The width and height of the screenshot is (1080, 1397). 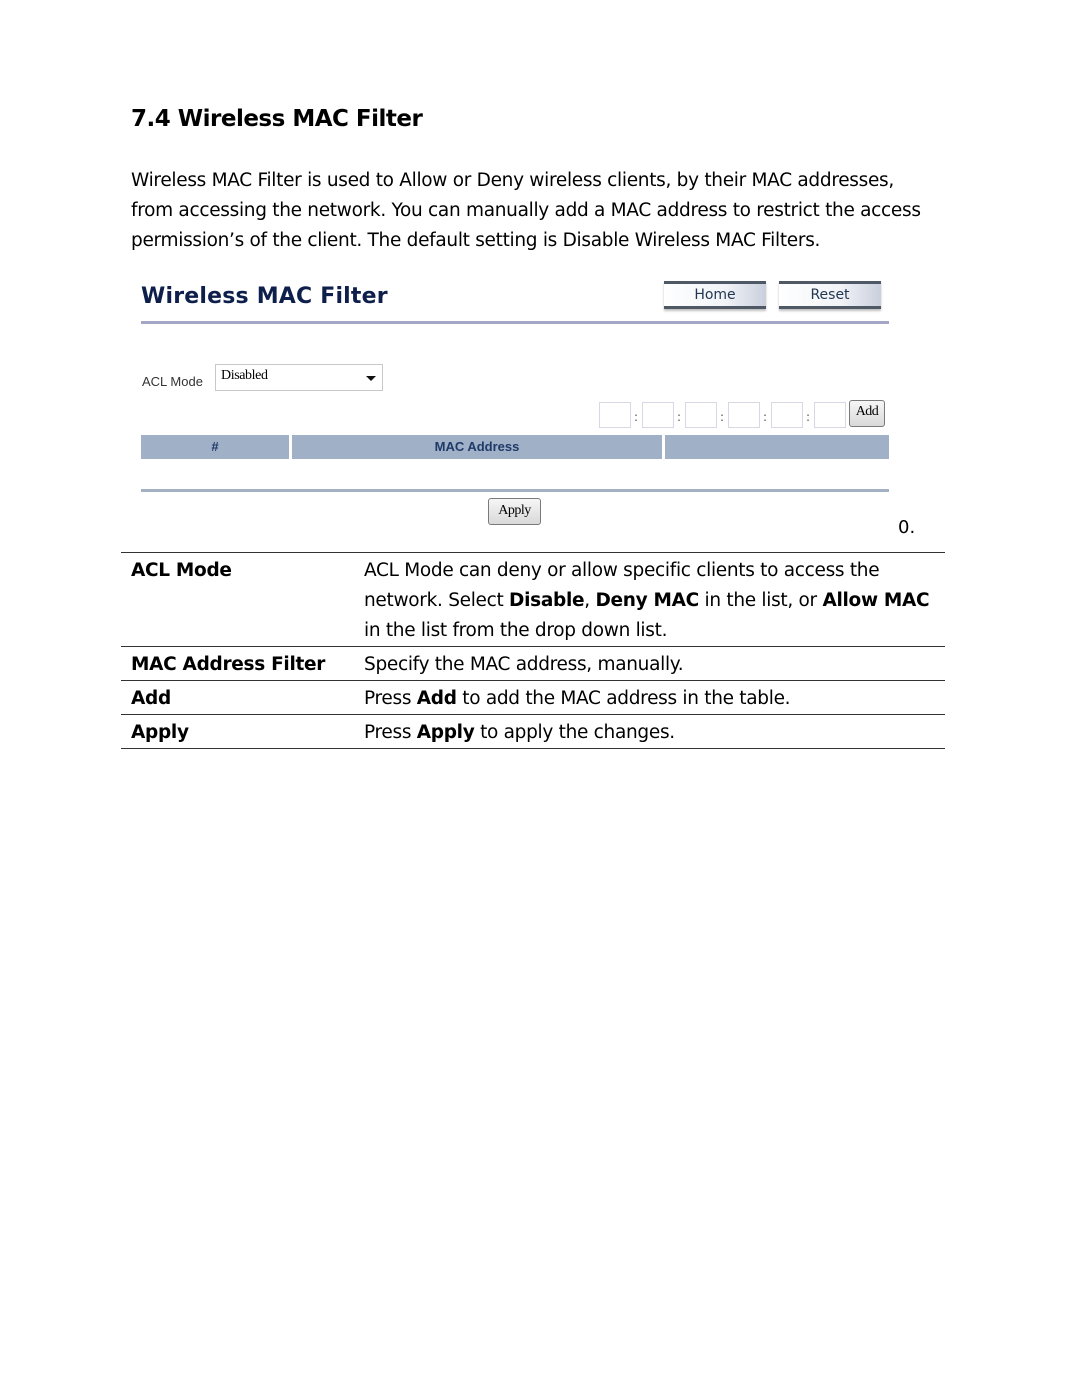 I want to click on acl-mode-label: ACL Mode, so click(x=172, y=381).